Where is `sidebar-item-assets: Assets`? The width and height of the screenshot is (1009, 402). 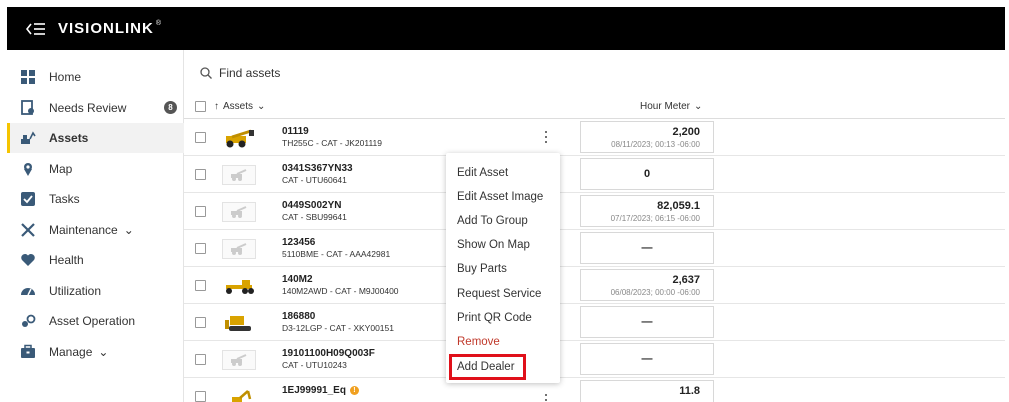 sidebar-item-assets: Assets is located at coordinates (95, 138).